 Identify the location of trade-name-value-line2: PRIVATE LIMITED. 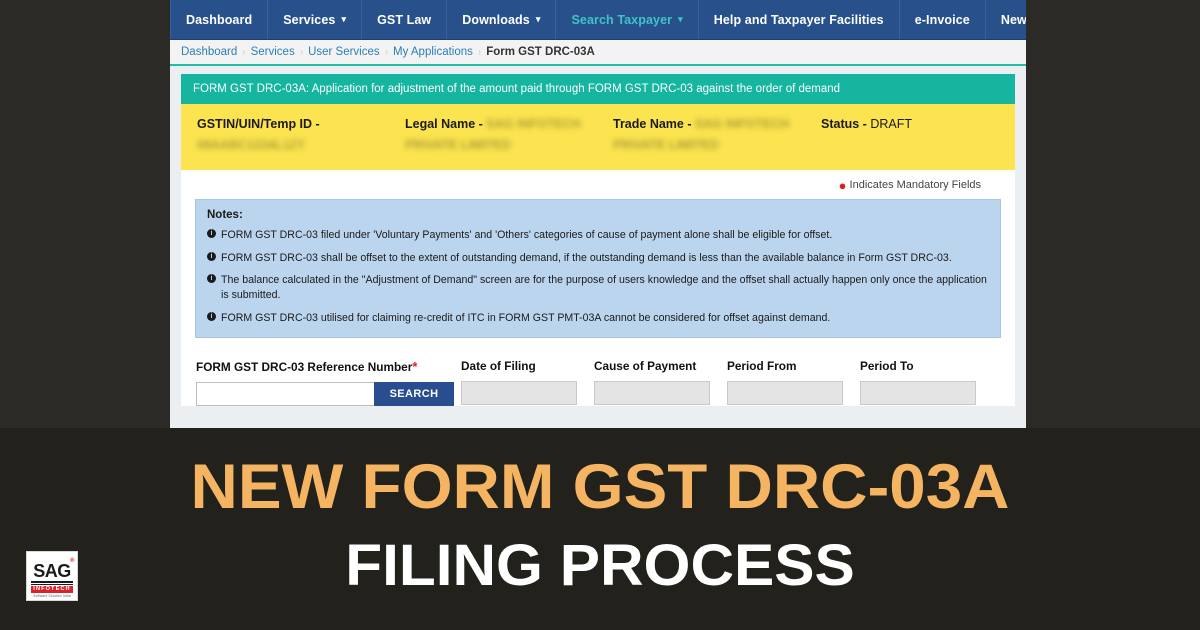
(666, 145).